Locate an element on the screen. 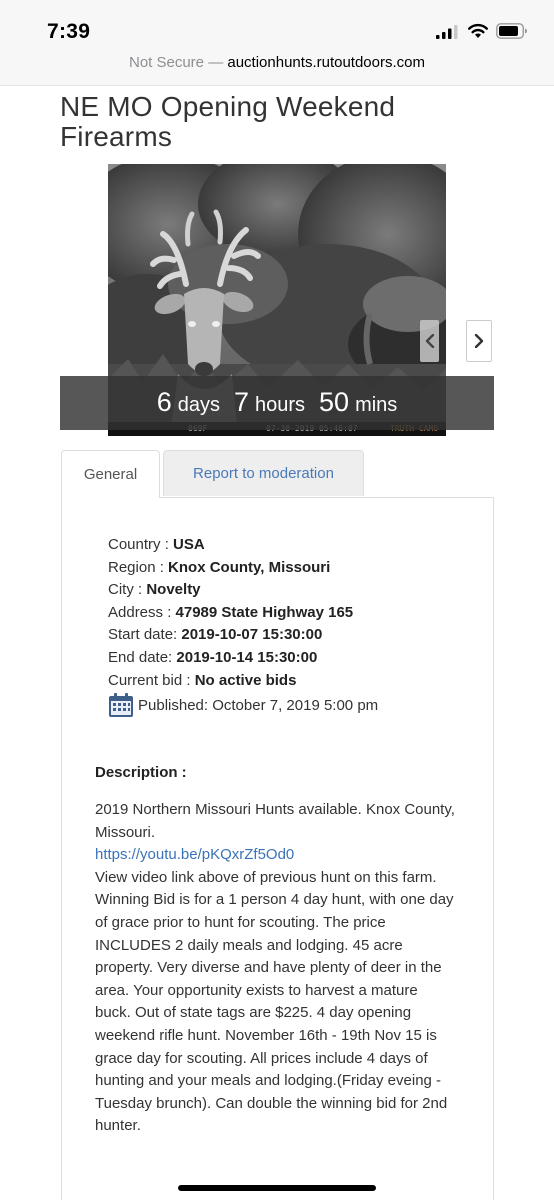  home-indicator is located at coordinates (277, 1188).